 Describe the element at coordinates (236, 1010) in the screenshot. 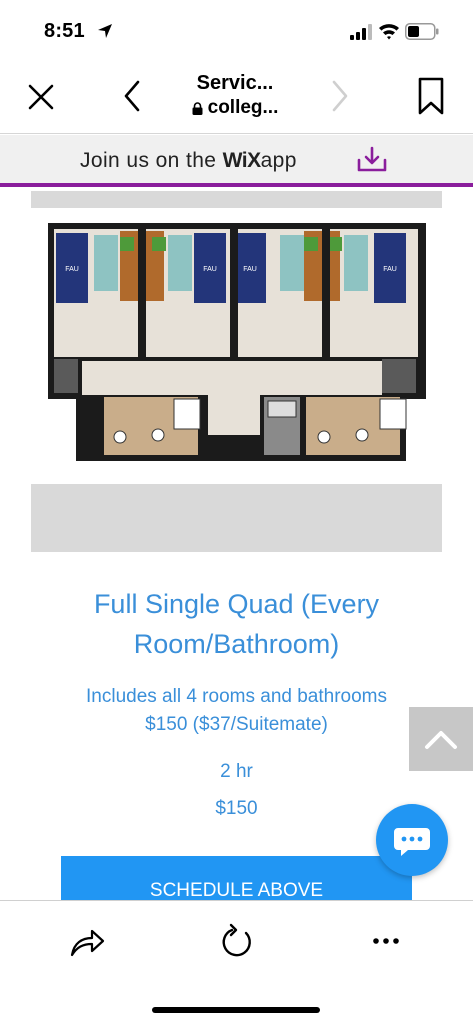

I see `home-indicator` at that location.